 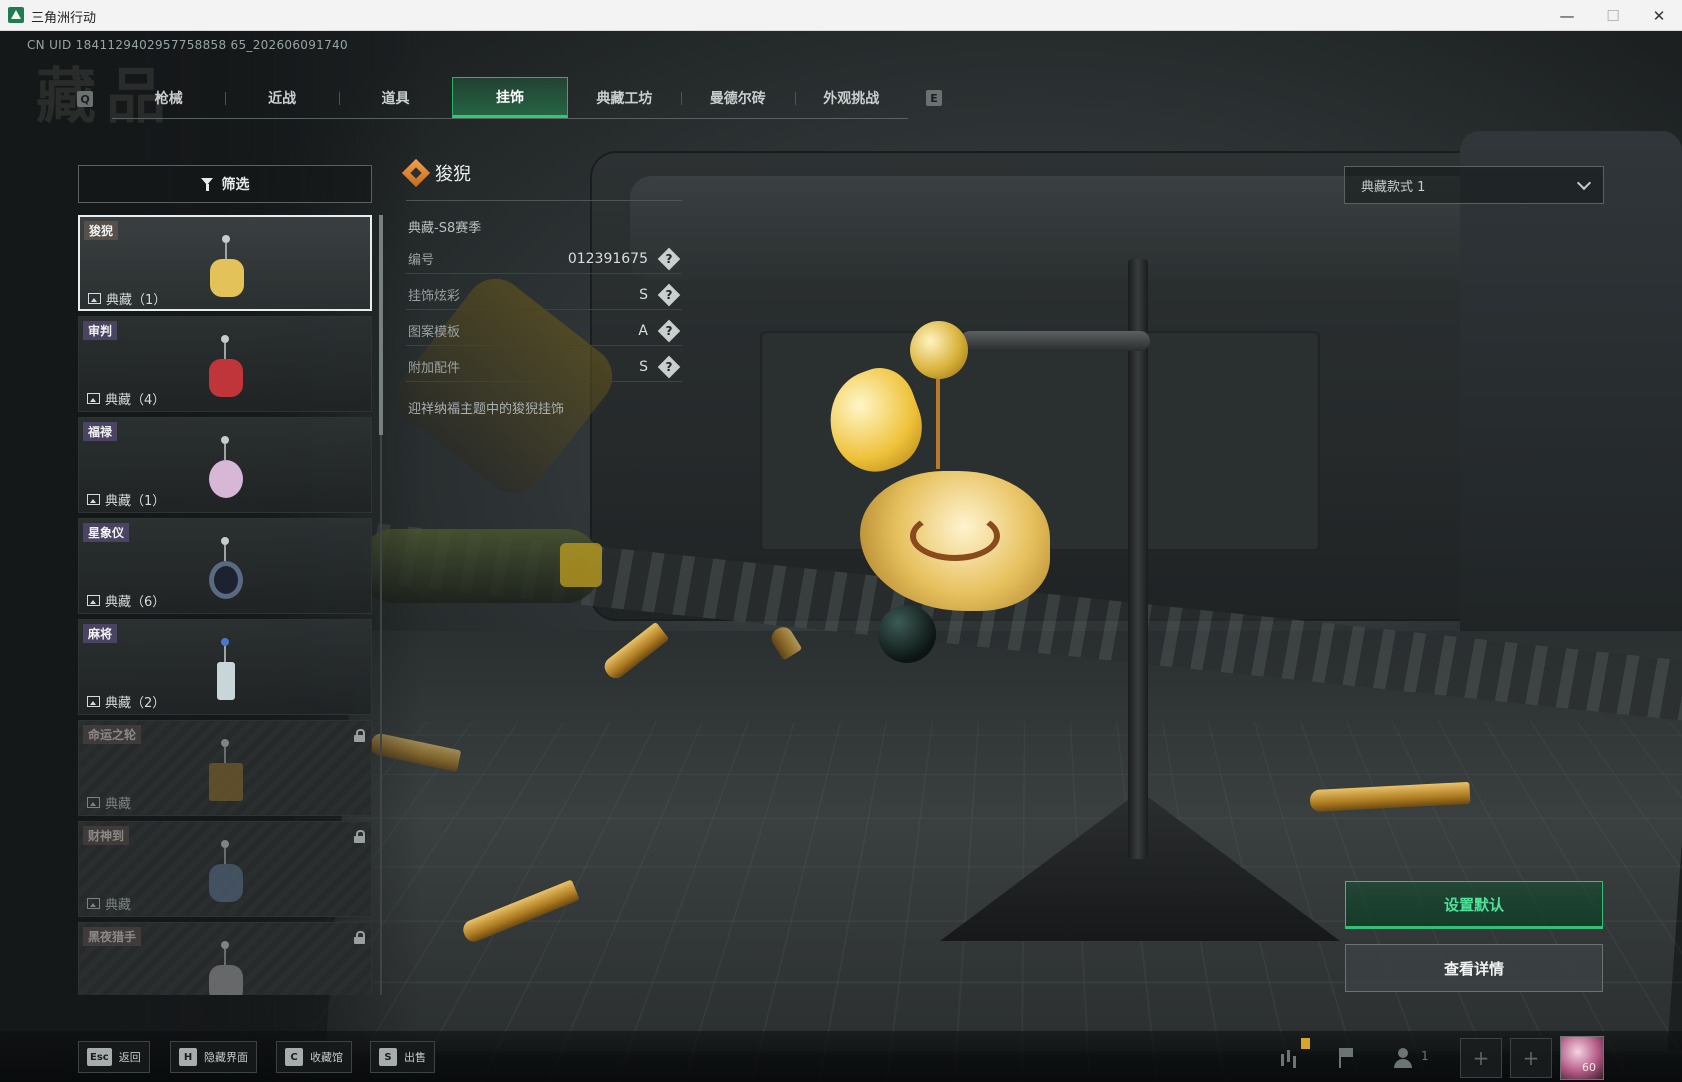 What do you see at coordinates (135, 701) in the screenshot?
I see `item-count-label: 典藏（2）` at bounding box center [135, 701].